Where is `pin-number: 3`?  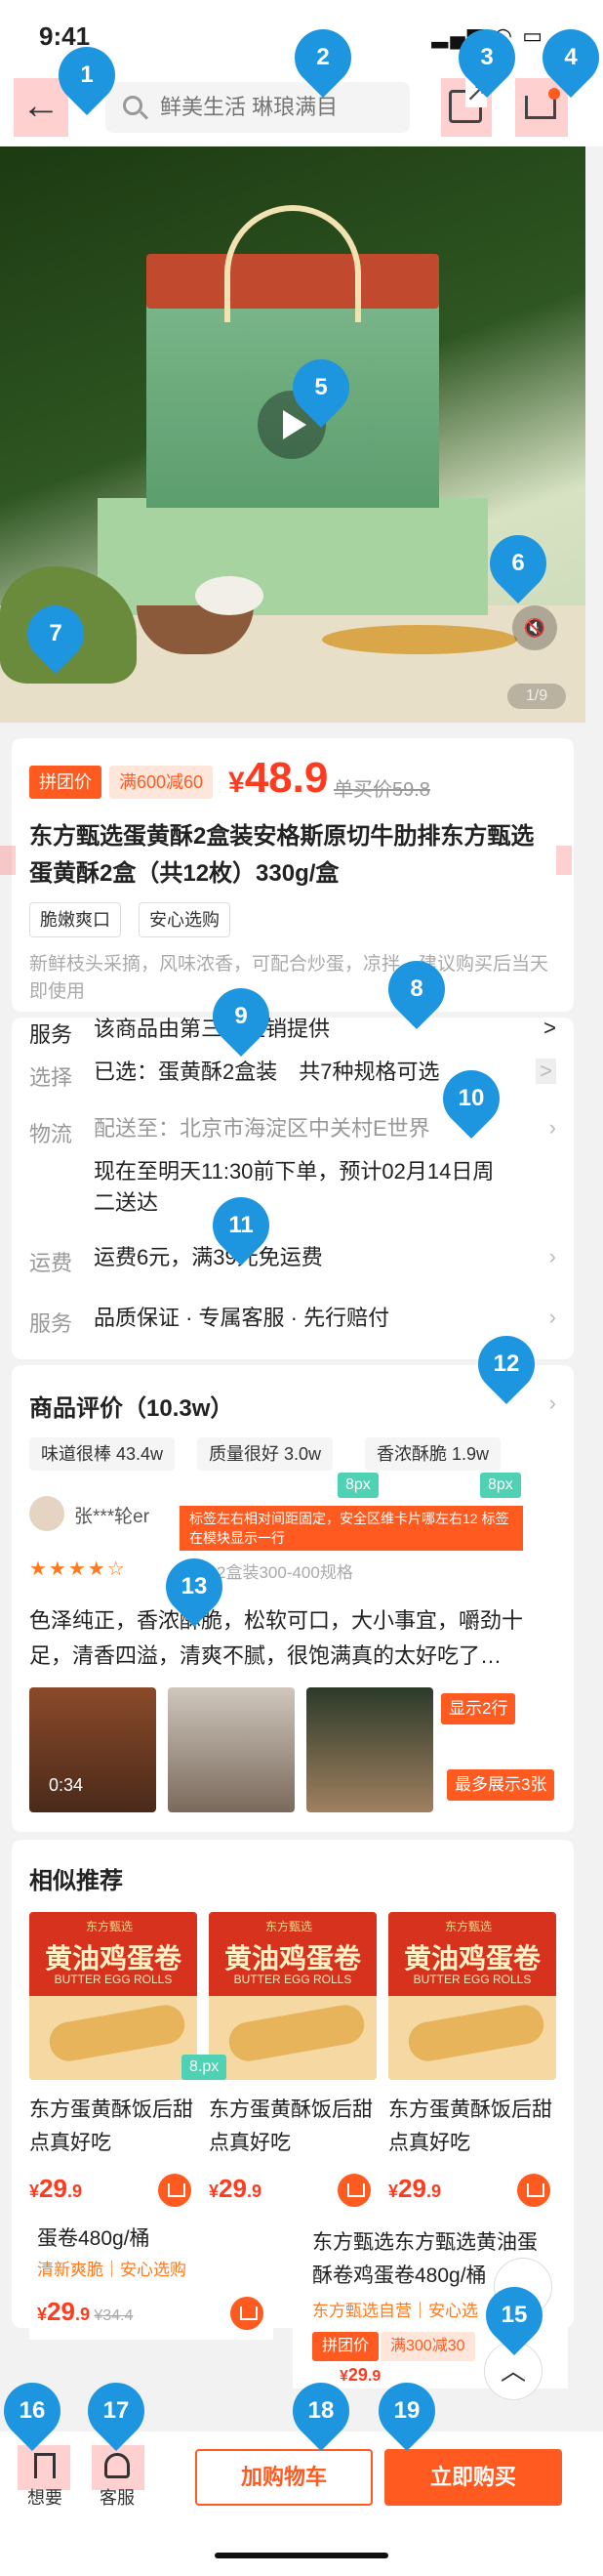 pin-number: 3 is located at coordinates (487, 57).